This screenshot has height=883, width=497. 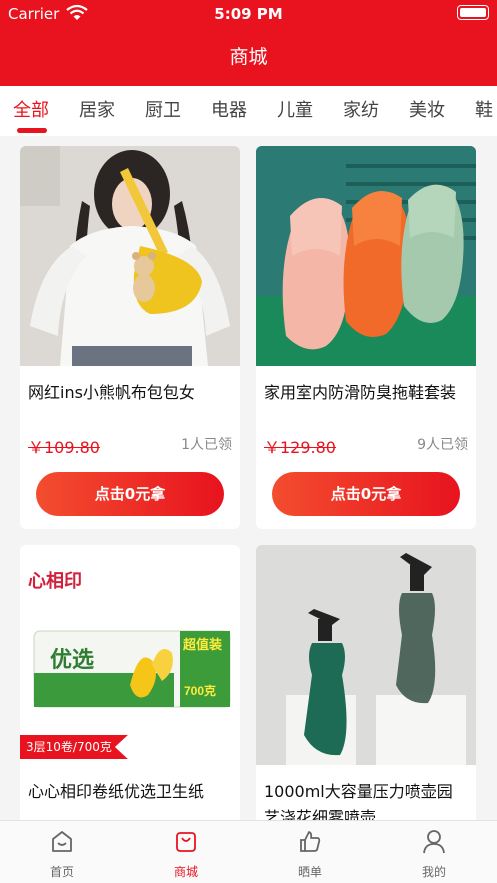 I want to click on product-price: ￥109.80, so click(x=64, y=447).